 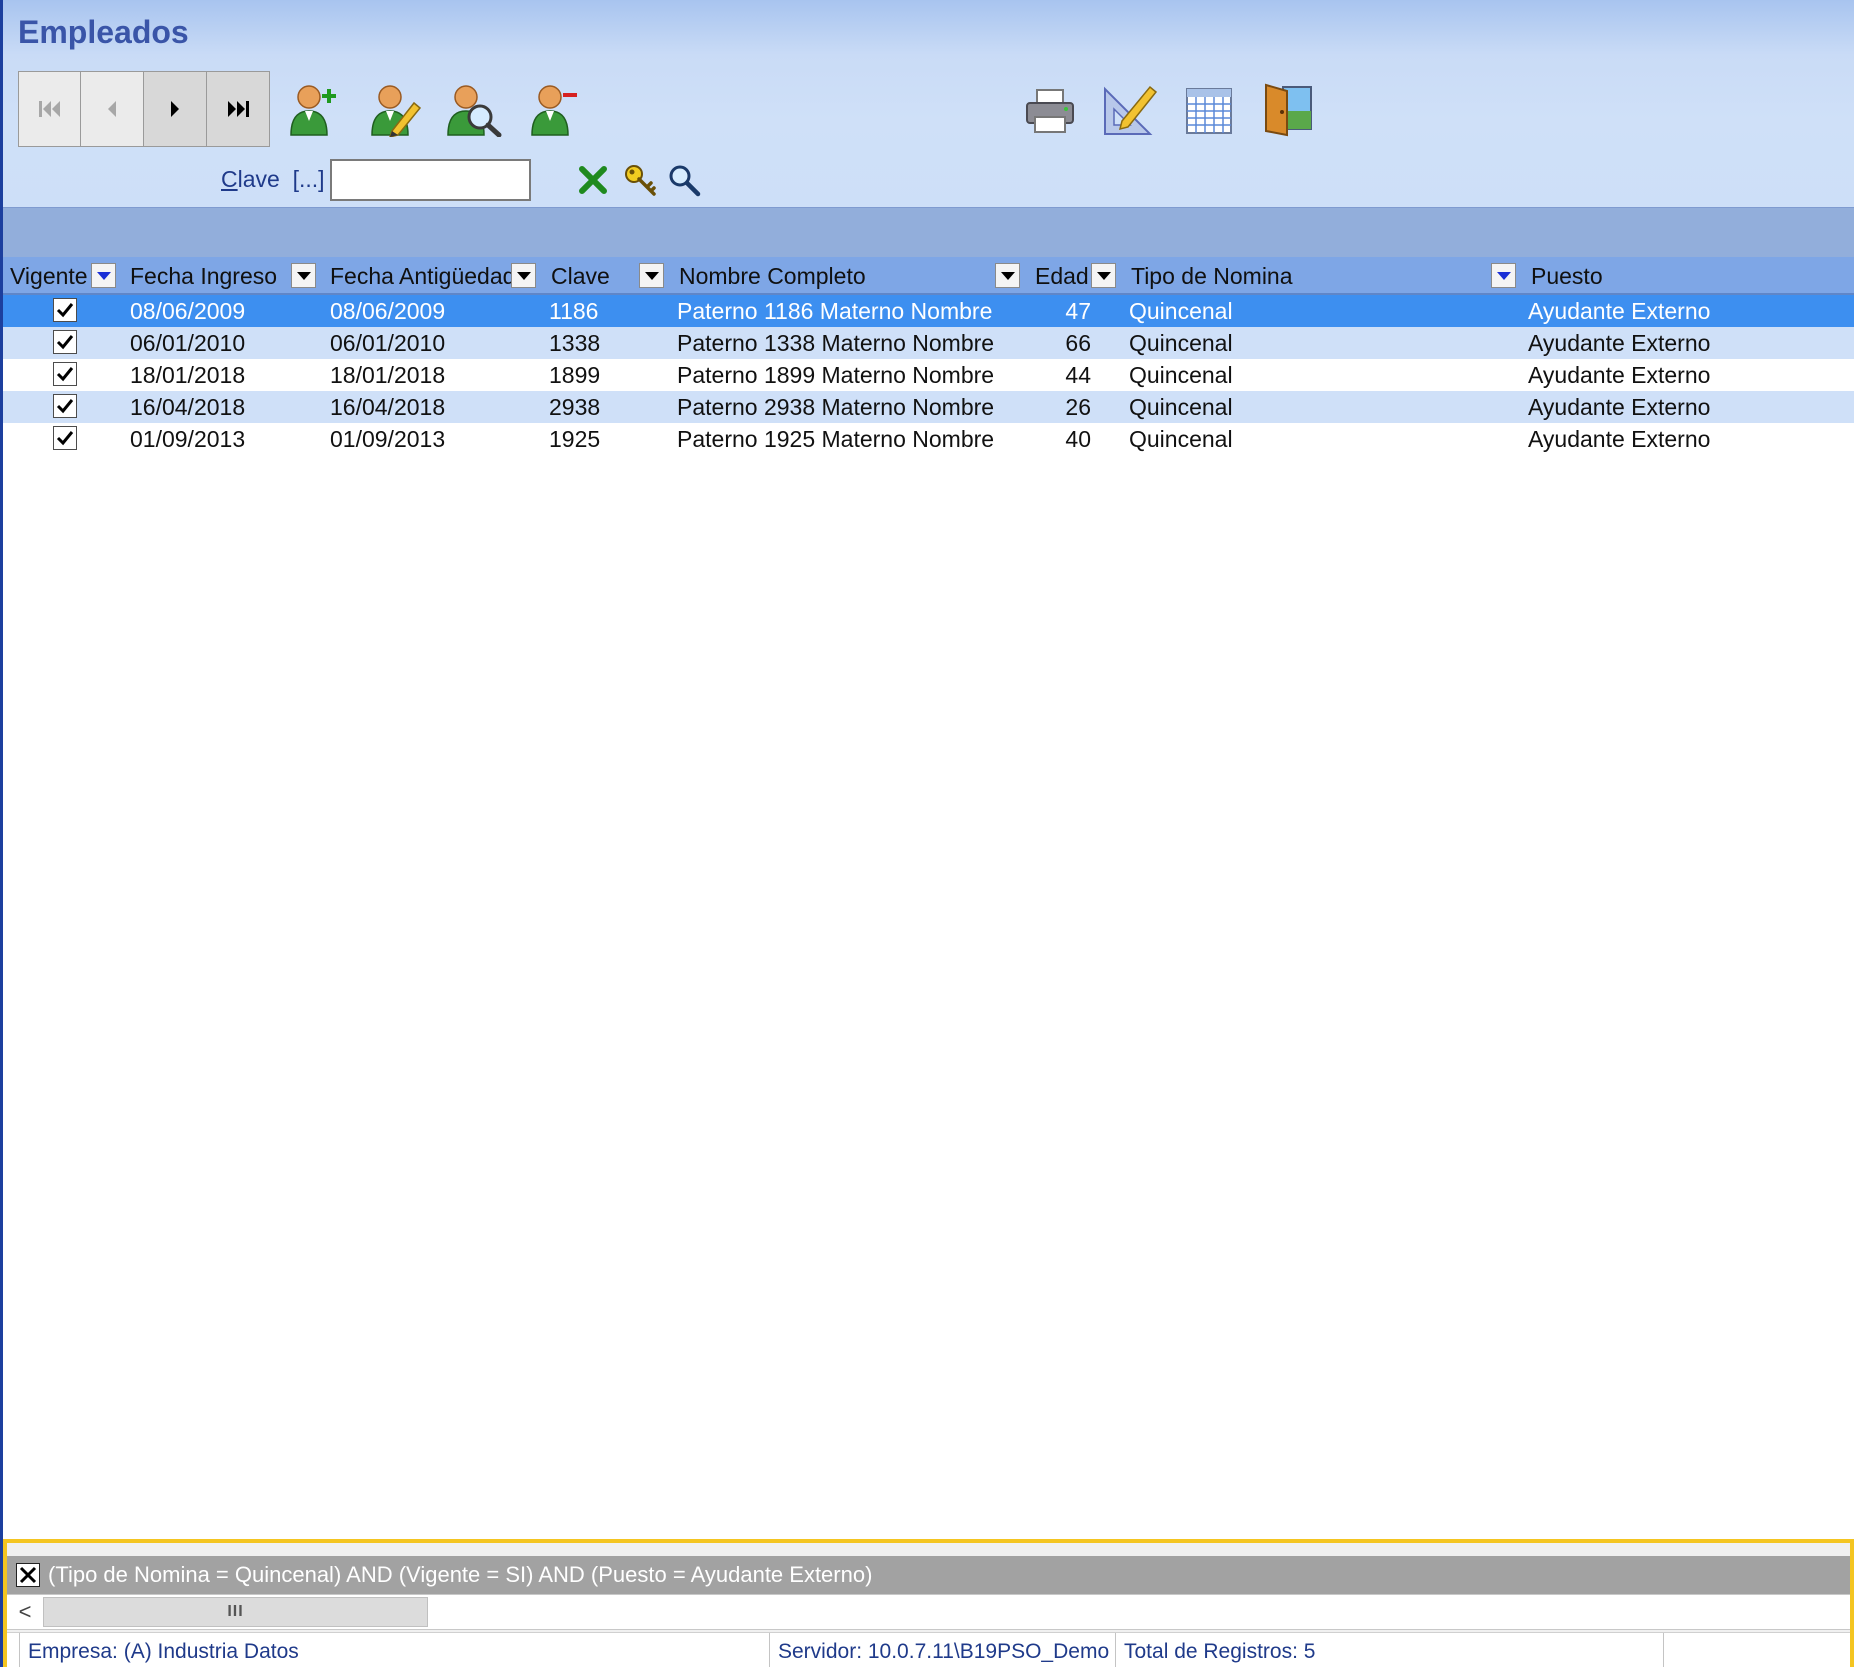 What do you see at coordinates (836, 343) in the screenshot?
I see `cell-nombre: Paterno 1338 Materno Nombre` at bounding box center [836, 343].